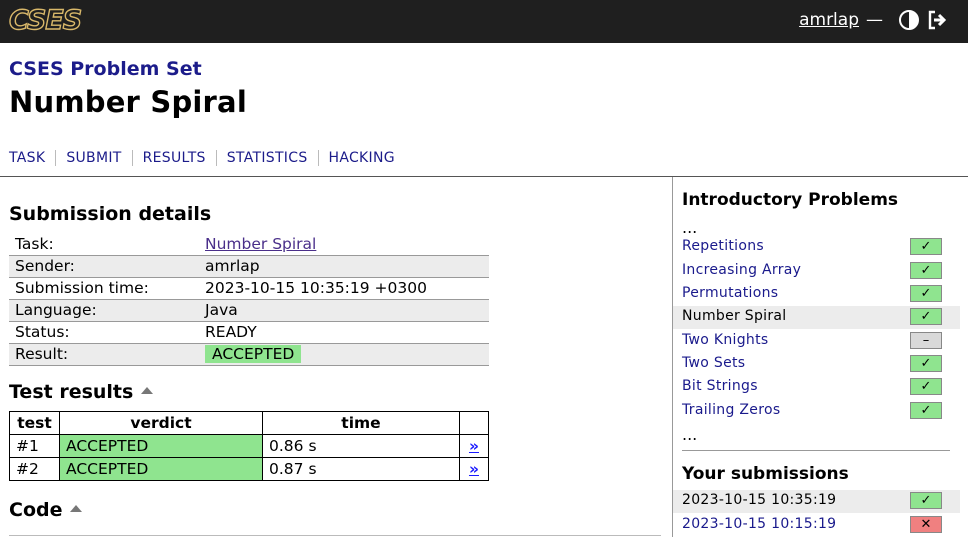 The width and height of the screenshot is (968, 537). I want to click on detail-key: Task:, so click(104, 244).